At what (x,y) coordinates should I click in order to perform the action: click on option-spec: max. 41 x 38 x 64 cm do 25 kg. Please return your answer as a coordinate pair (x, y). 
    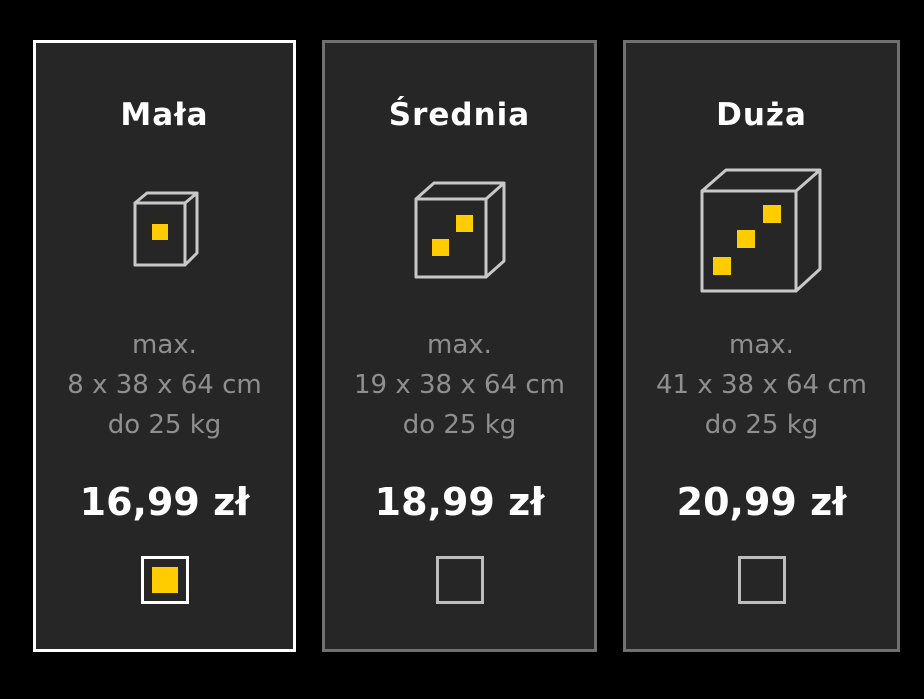
    Looking at the image, I should click on (761, 385).